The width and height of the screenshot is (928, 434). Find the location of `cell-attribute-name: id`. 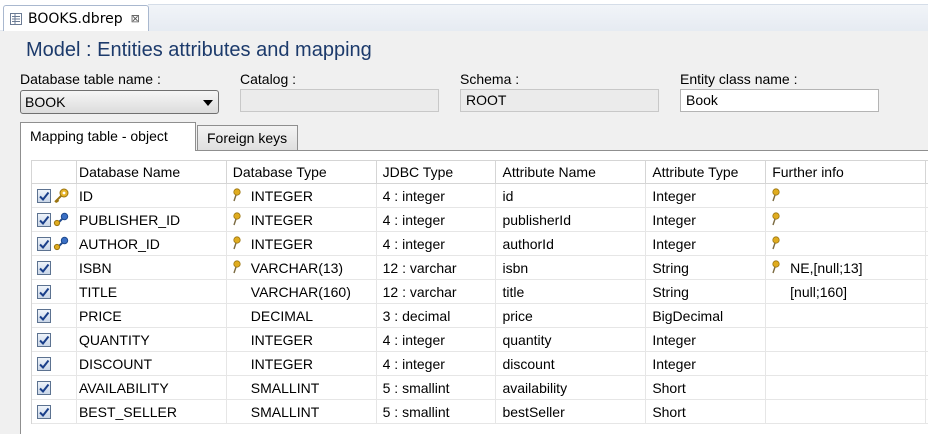

cell-attribute-name: id is located at coordinates (571, 195).